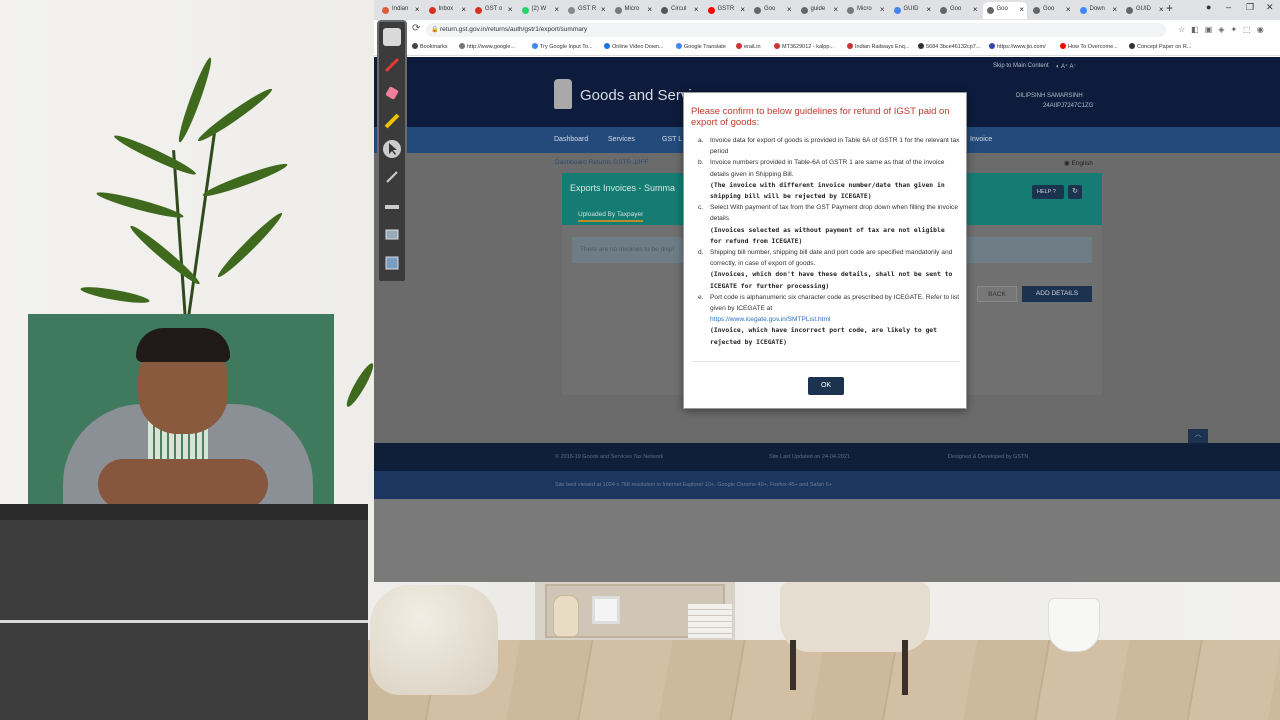  I want to click on ok-button: OK, so click(826, 386).